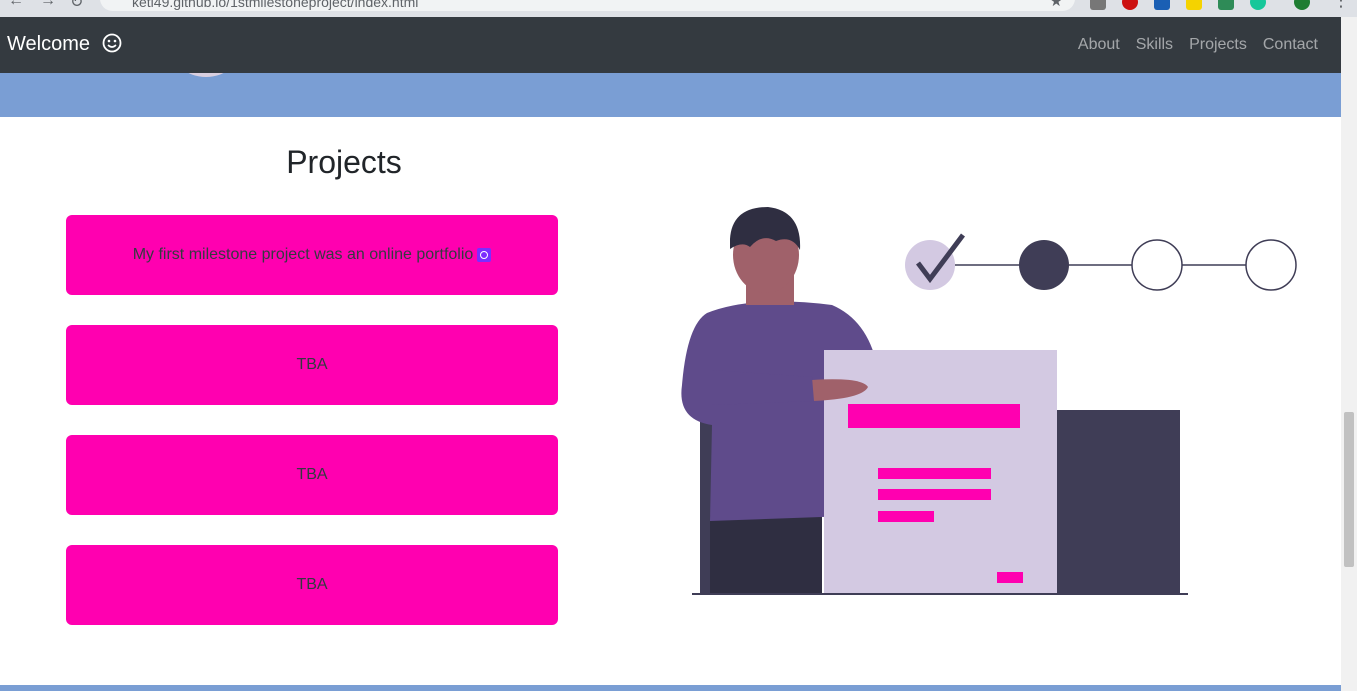 This screenshot has height=691, width=1357. What do you see at coordinates (1302, 5) in the screenshot?
I see `avatar` at bounding box center [1302, 5].